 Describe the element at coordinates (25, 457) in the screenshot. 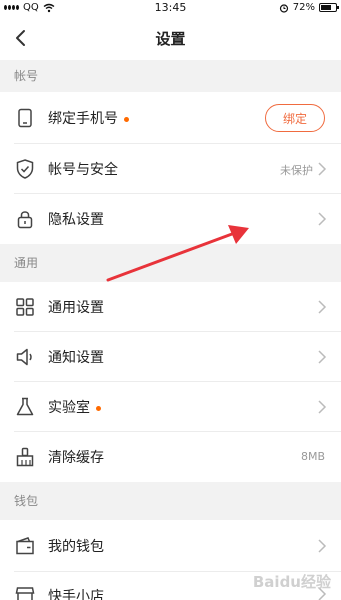

I see `broom-icon` at that location.